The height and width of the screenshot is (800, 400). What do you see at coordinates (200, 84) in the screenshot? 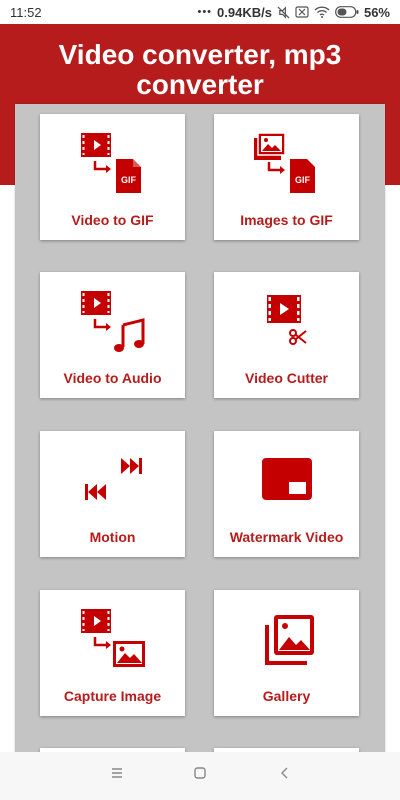
I see `app-title-line-2: converter` at bounding box center [200, 84].